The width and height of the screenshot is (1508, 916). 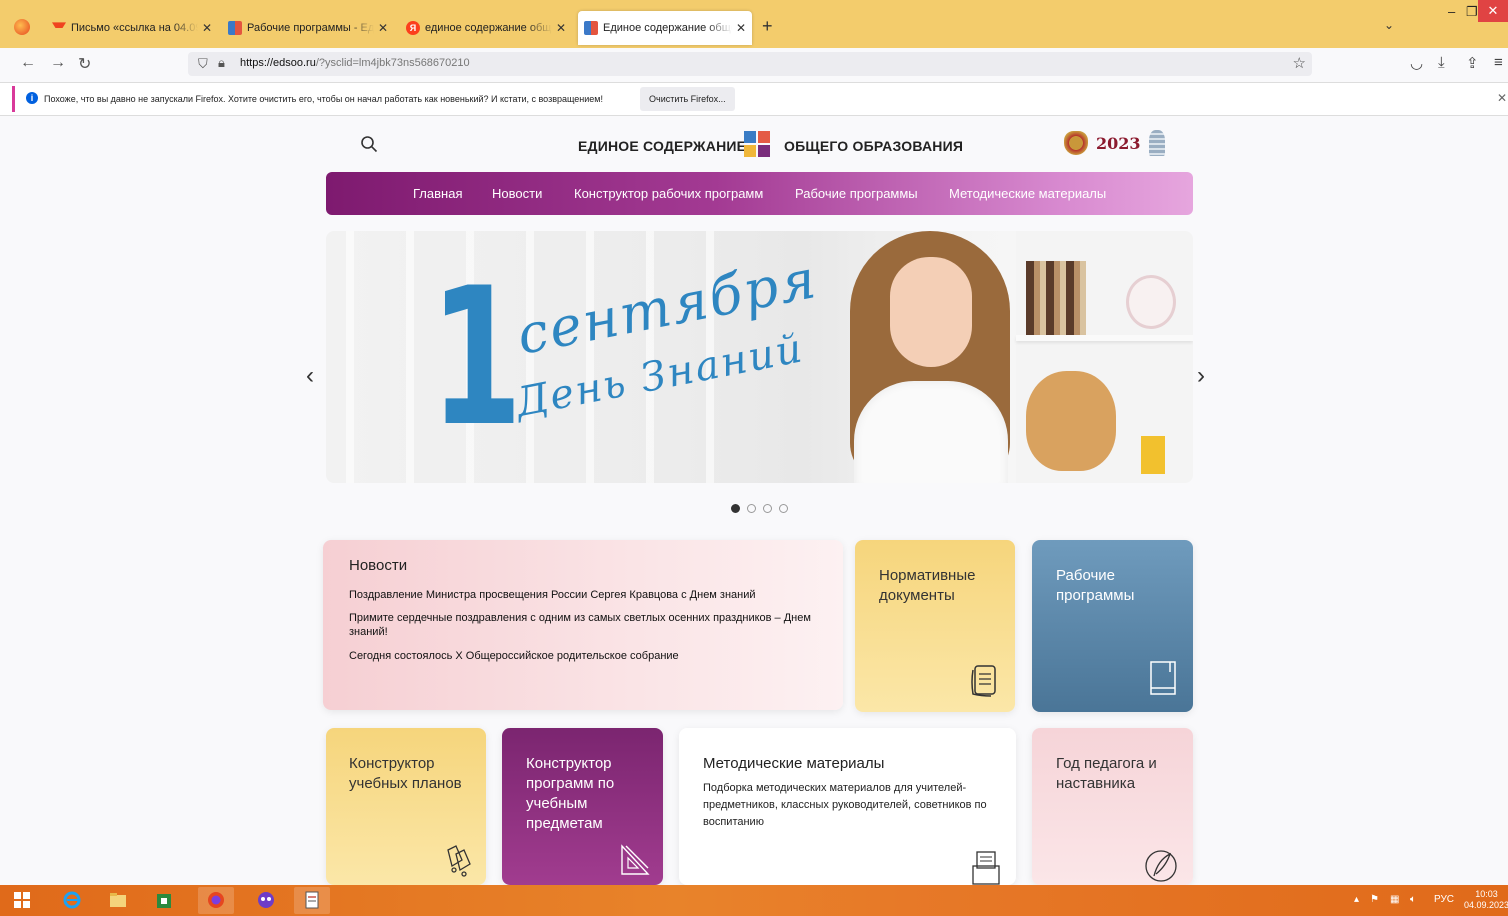 What do you see at coordinates (437, 193) in the screenshot?
I see `menu-item-home: Главная` at bounding box center [437, 193].